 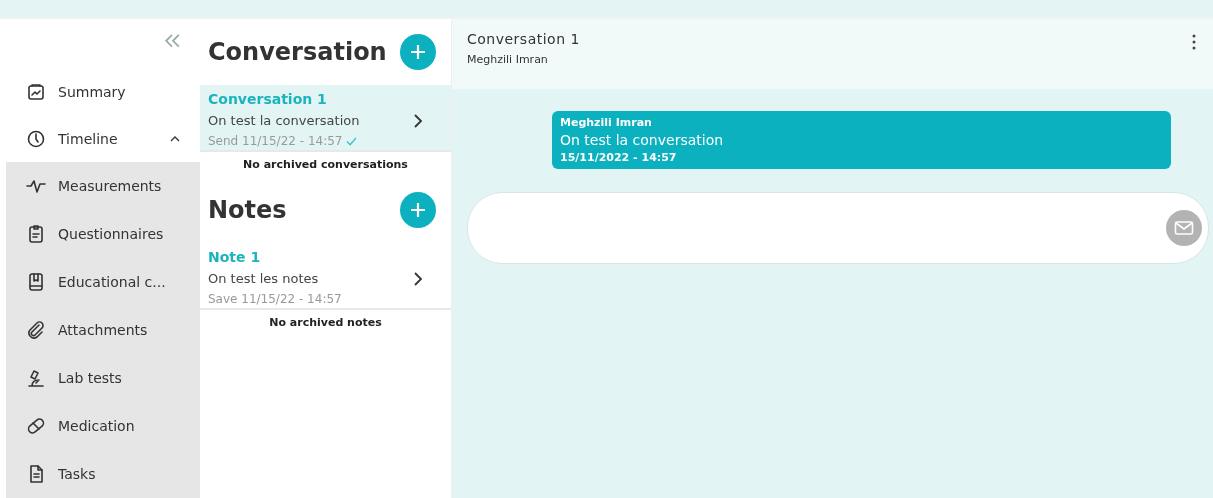 What do you see at coordinates (235, 257) in the screenshot?
I see `item-title: Note 1` at bounding box center [235, 257].